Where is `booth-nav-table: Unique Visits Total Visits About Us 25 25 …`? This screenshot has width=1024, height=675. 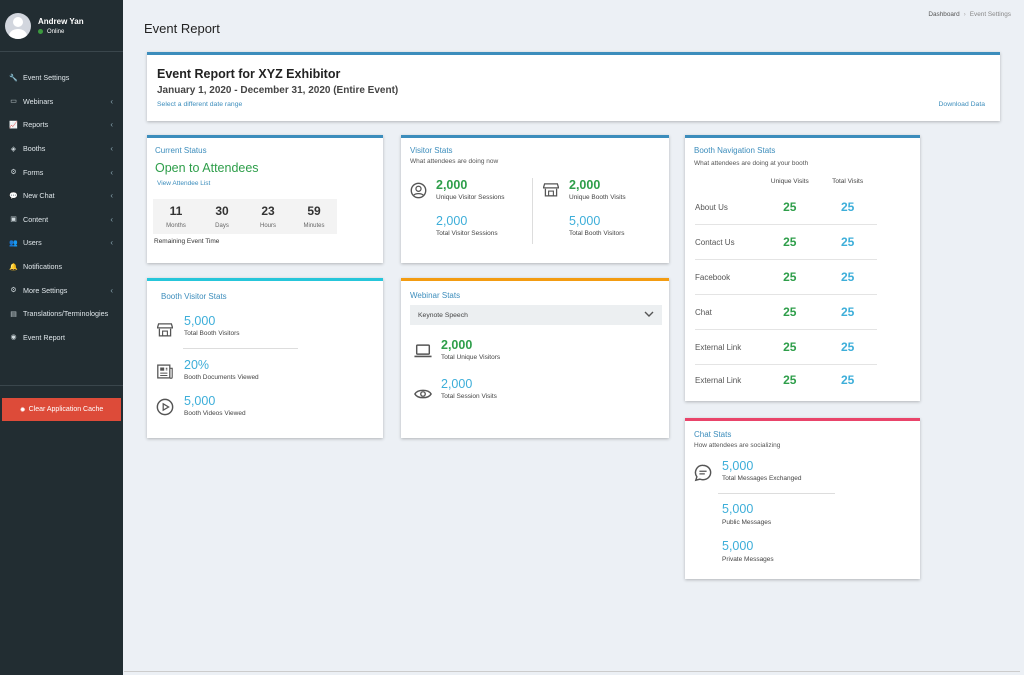
booth-nav-table: Unique Visits Total Visits About Us 25 25 … is located at coordinates (786, 286).